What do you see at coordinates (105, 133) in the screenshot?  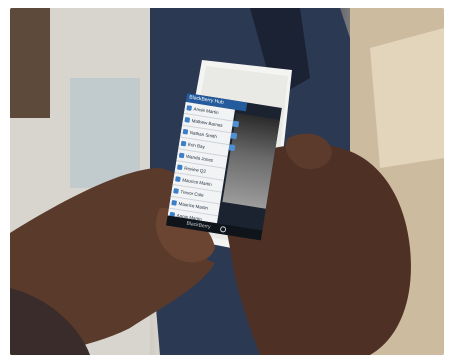 I see `window-pane` at bounding box center [105, 133].